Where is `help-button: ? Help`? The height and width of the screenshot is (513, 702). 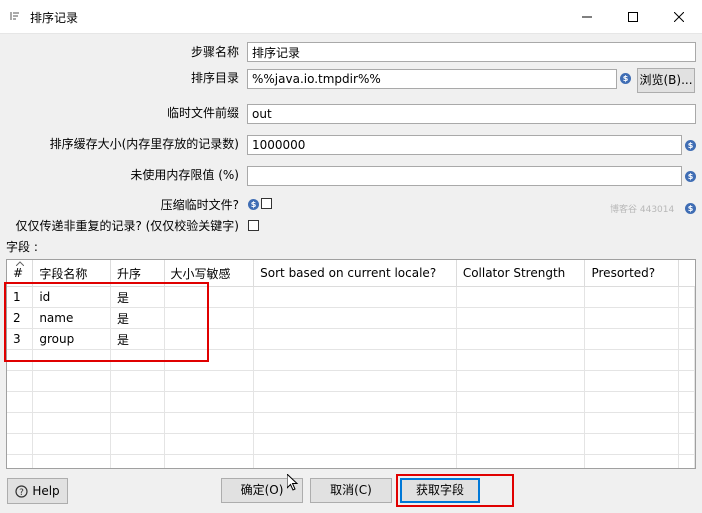
help-button: ? Help is located at coordinates (37, 491).